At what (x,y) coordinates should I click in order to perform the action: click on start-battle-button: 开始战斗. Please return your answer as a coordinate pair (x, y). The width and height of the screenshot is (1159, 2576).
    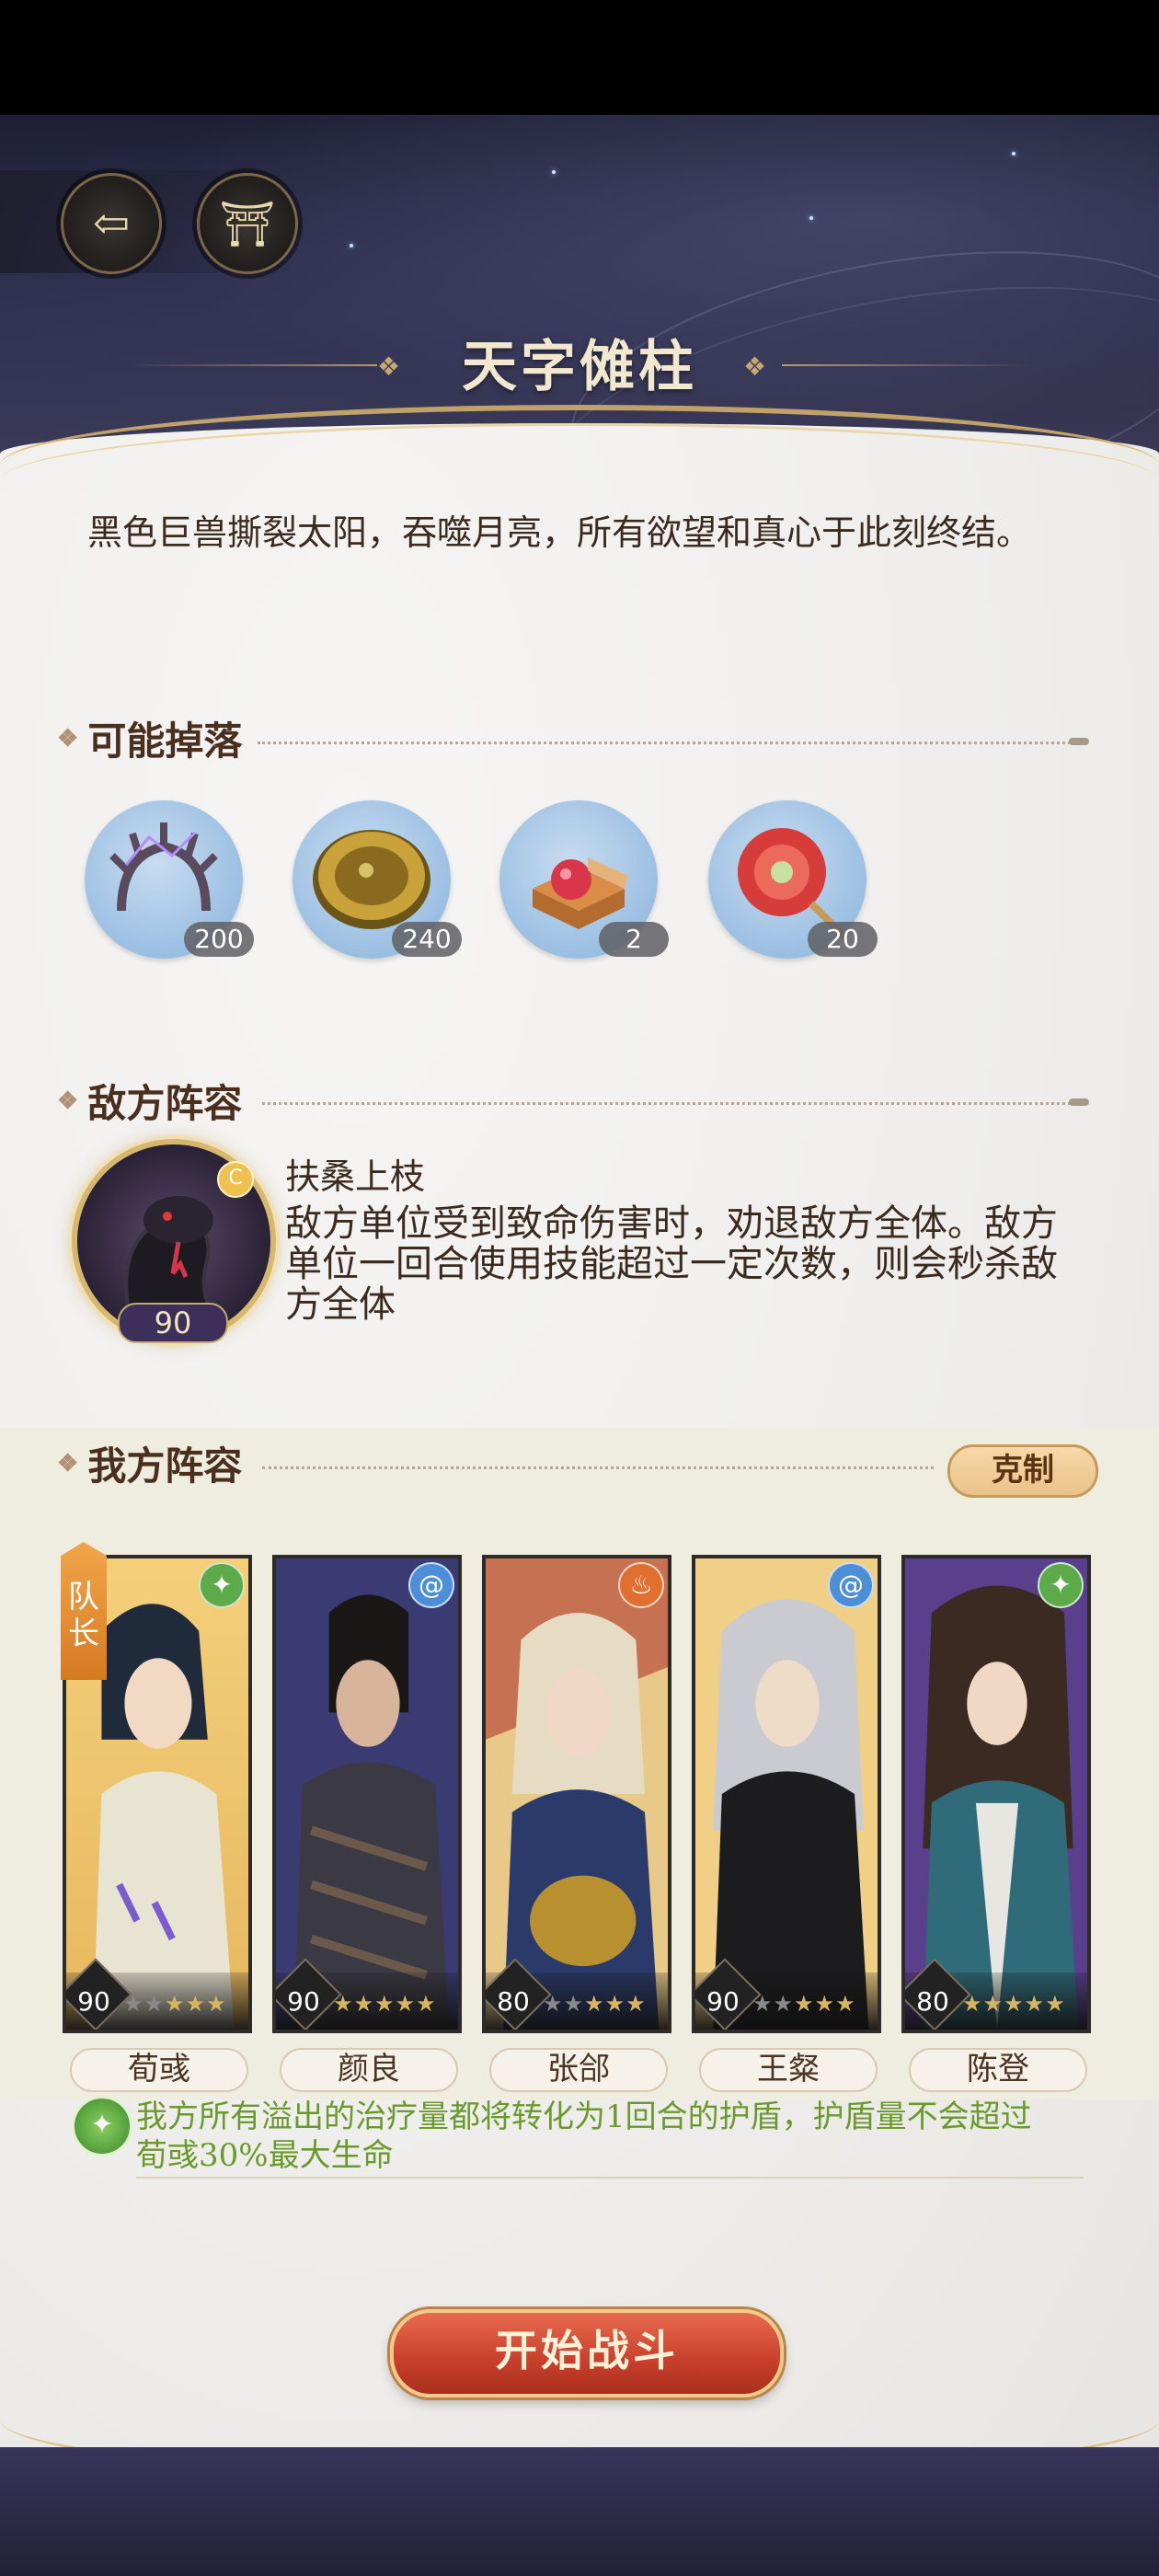
    Looking at the image, I should click on (587, 2353).